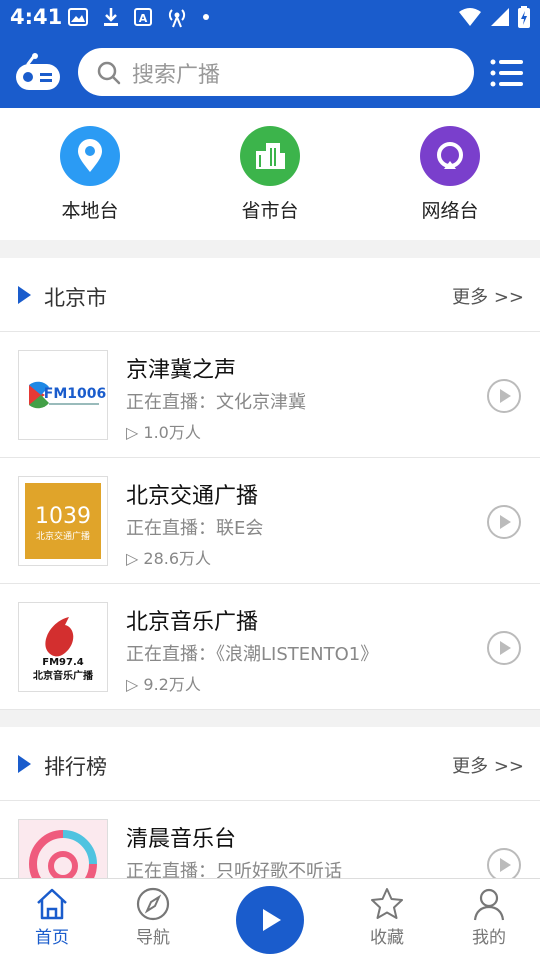 This screenshot has width=540, height=960. What do you see at coordinates (169, 558) in the screenshot?
I see `listener-count: ▷ 28.6万人` at bounding box center [169, 558].